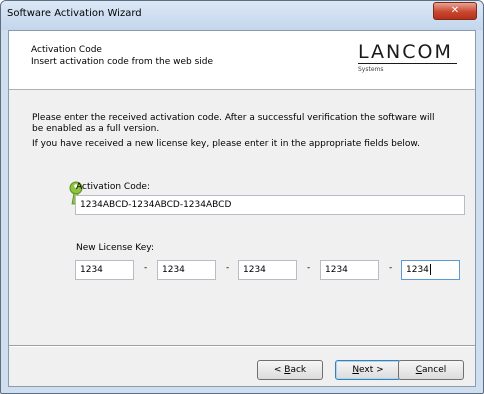 The width and height of the screenshot is (484, 394). I want to click on cancel-button: Cancel, so click(431, 370).